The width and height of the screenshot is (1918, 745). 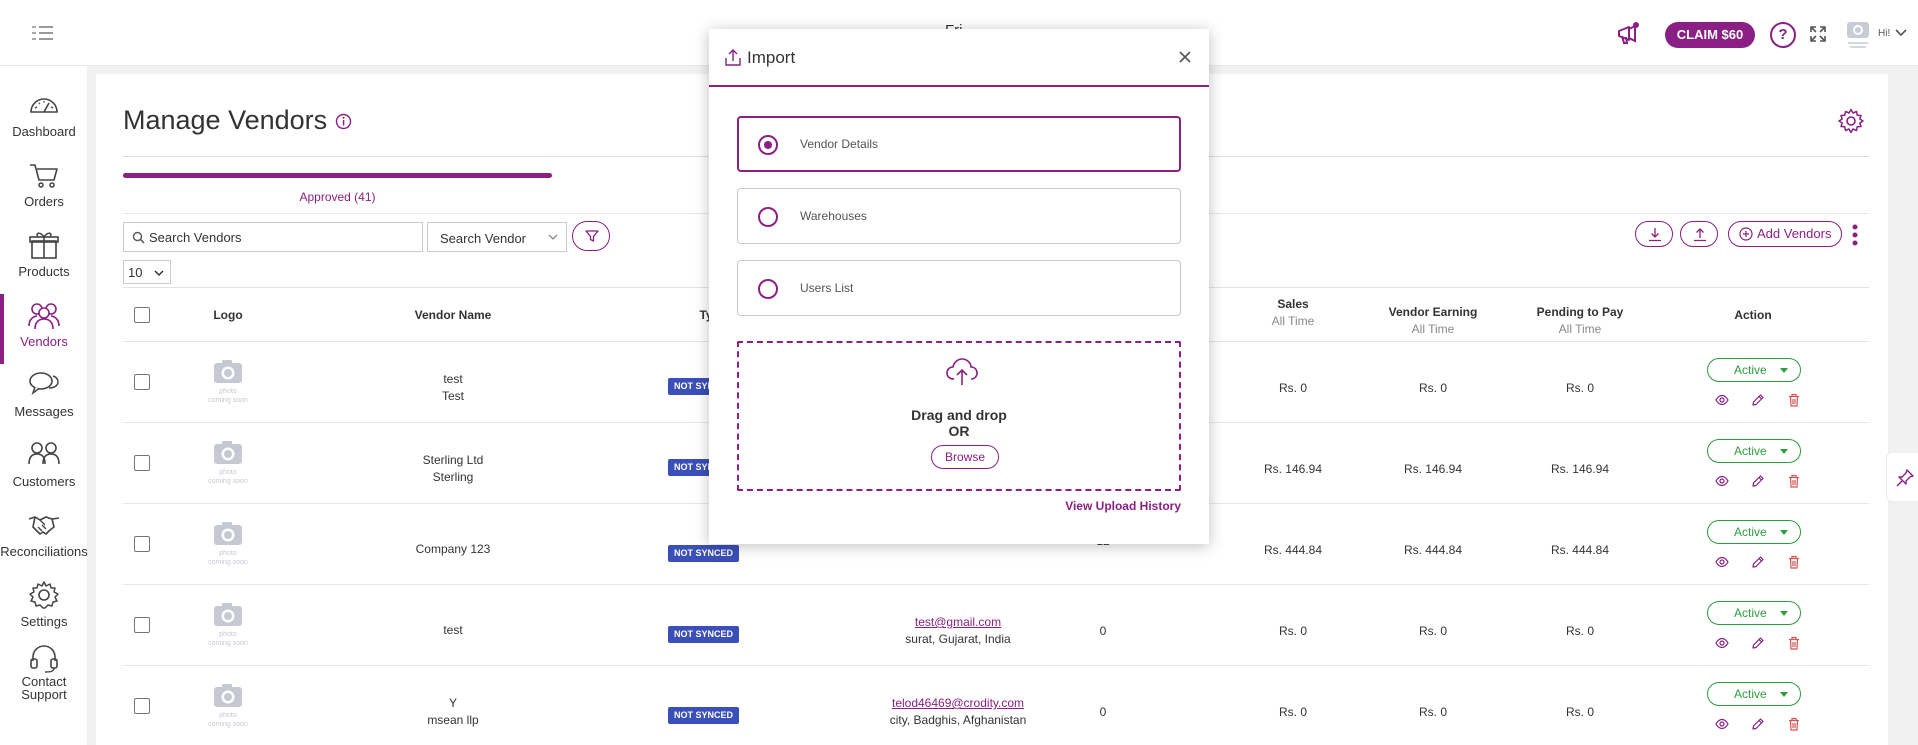 What do you see at coordinates (497, 237) in the screenshot?
I see `search-by-select: Search Vendor` at bounding box center [497, 237].